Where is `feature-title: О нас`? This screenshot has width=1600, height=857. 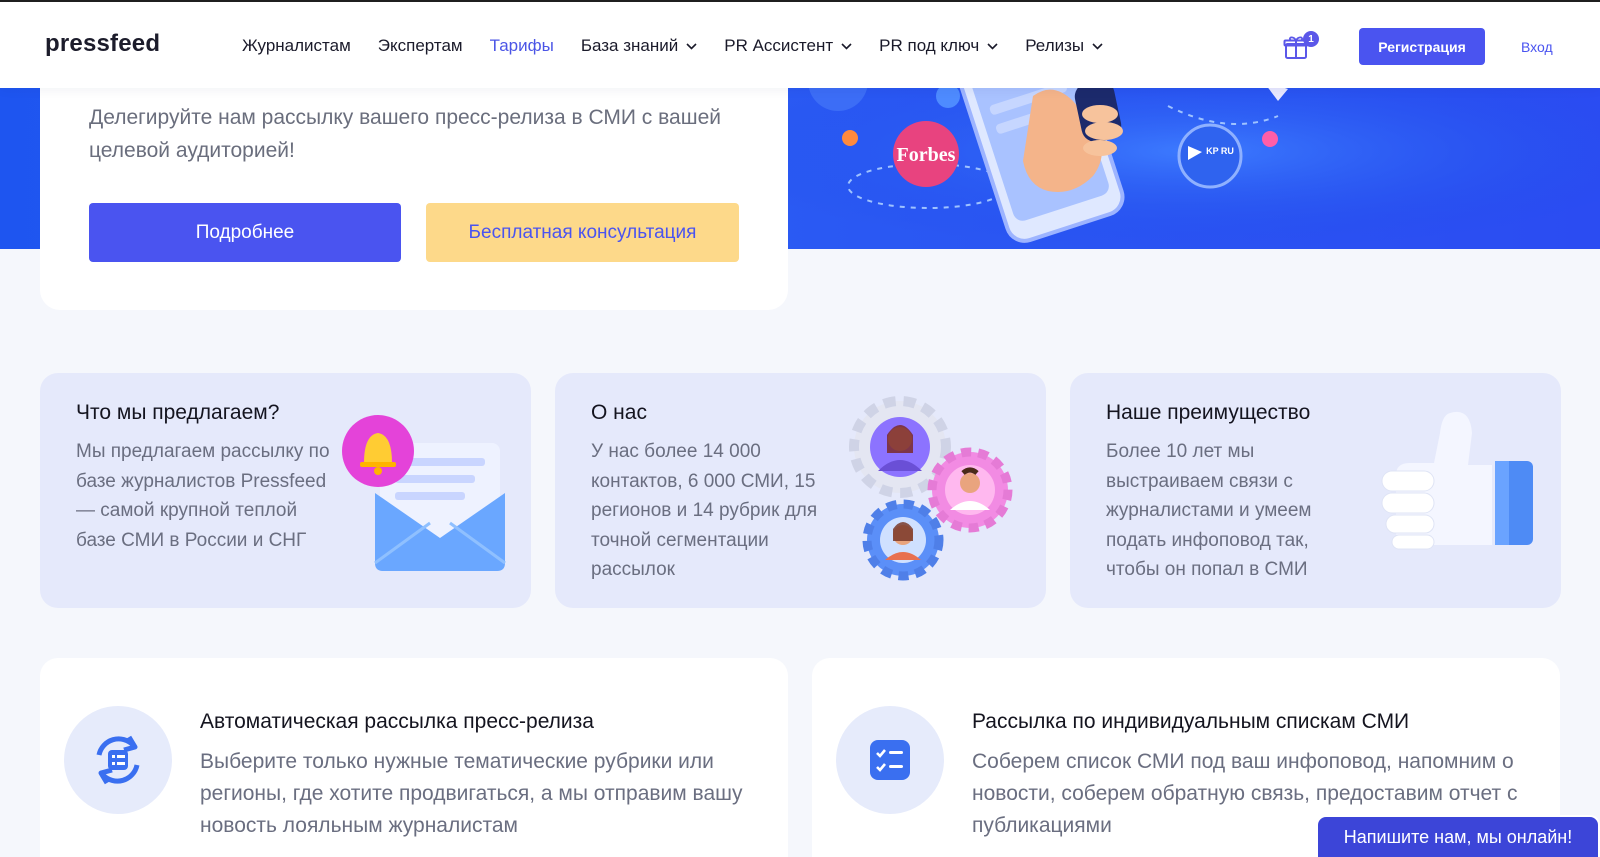 feature-title: О нас is located at coordinates (619, 412).